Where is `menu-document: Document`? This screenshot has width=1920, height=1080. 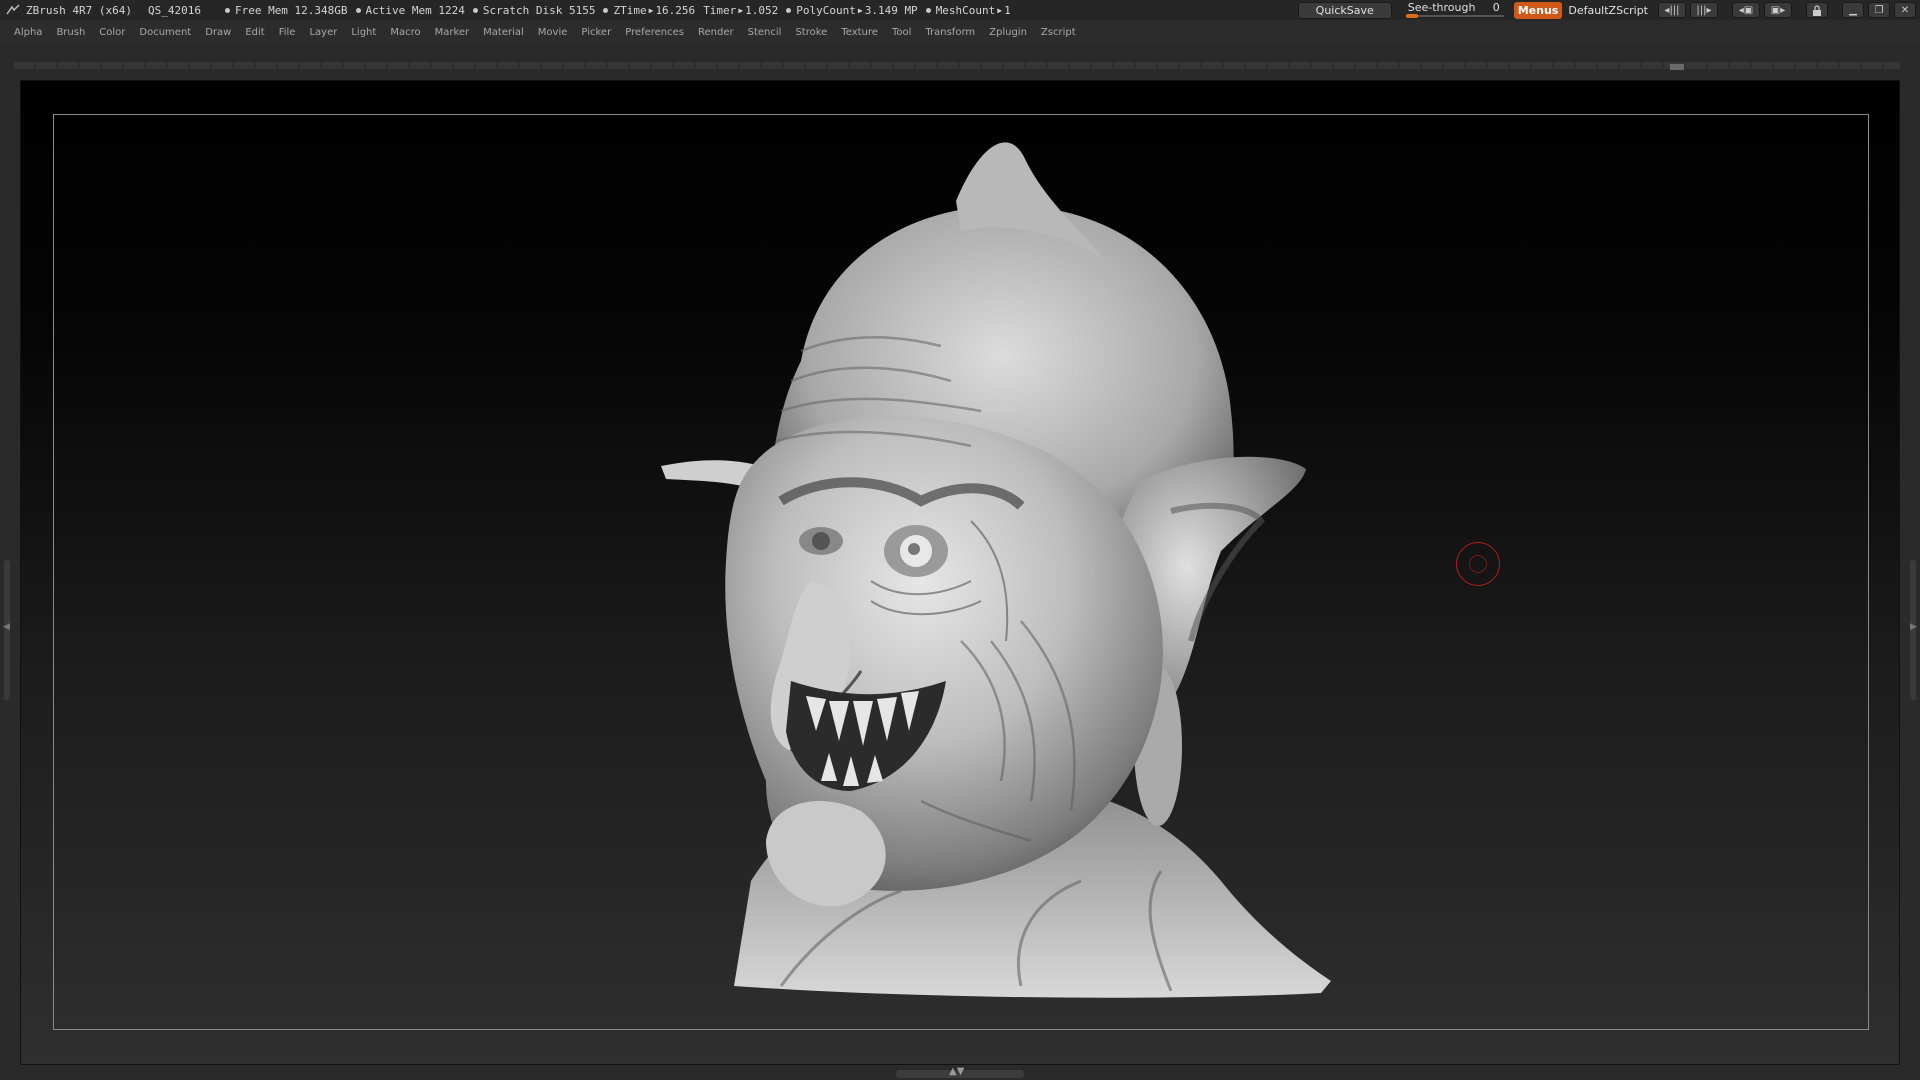 menu-document: Document is located at coordinates (165, 32).